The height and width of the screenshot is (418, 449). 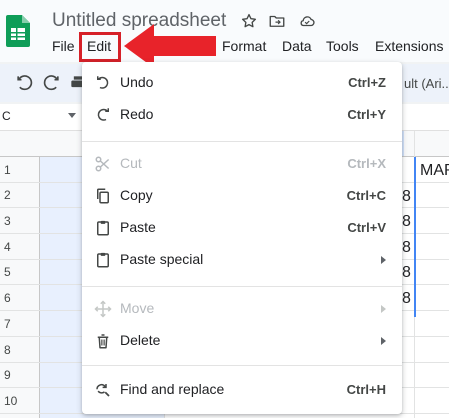 I want to click on name-box-chevron-icon, so click(x=72, y=115).